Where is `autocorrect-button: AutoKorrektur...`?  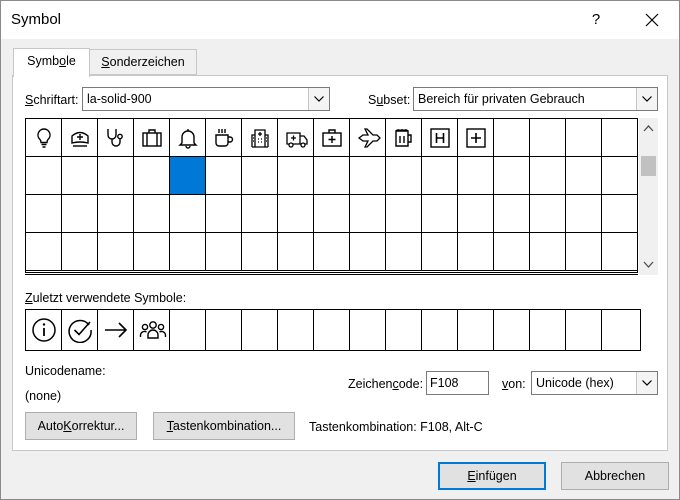
autocorrect-button: AutoKorrektur... is located at coordinates (81, 426).